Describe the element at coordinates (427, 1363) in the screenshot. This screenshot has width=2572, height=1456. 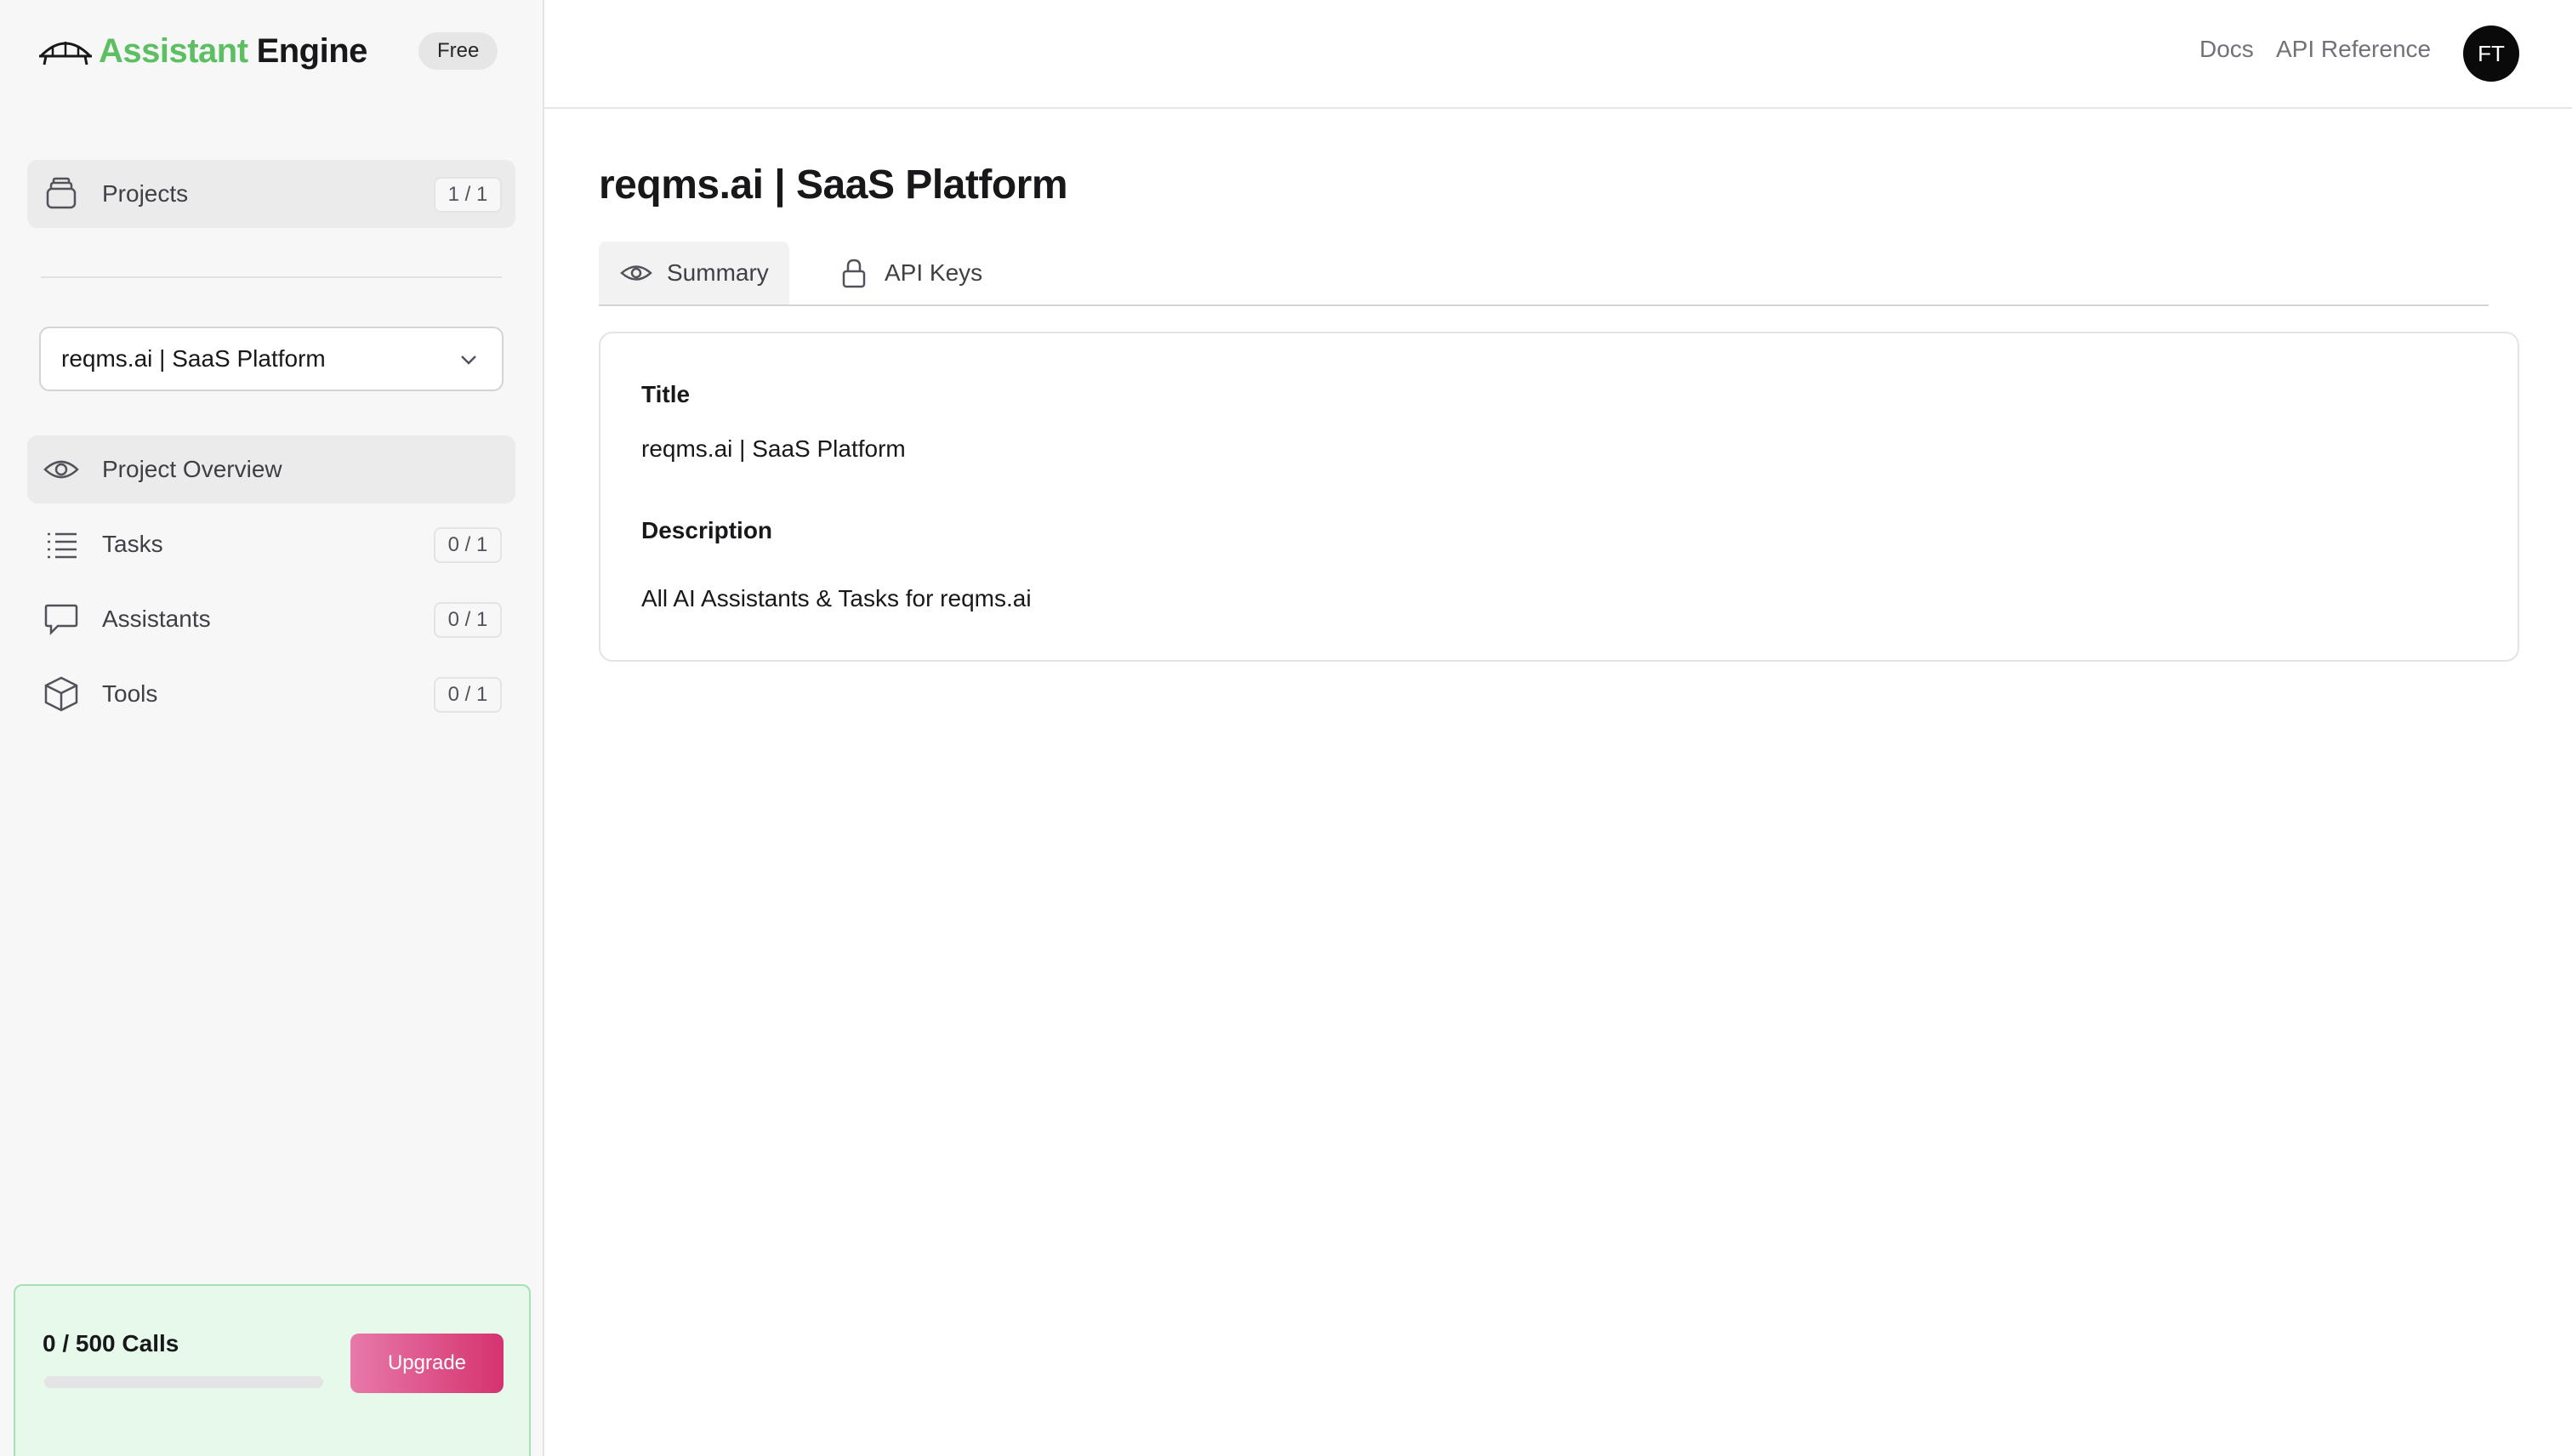
I see `upgrade-button: Upgrade` at that location.